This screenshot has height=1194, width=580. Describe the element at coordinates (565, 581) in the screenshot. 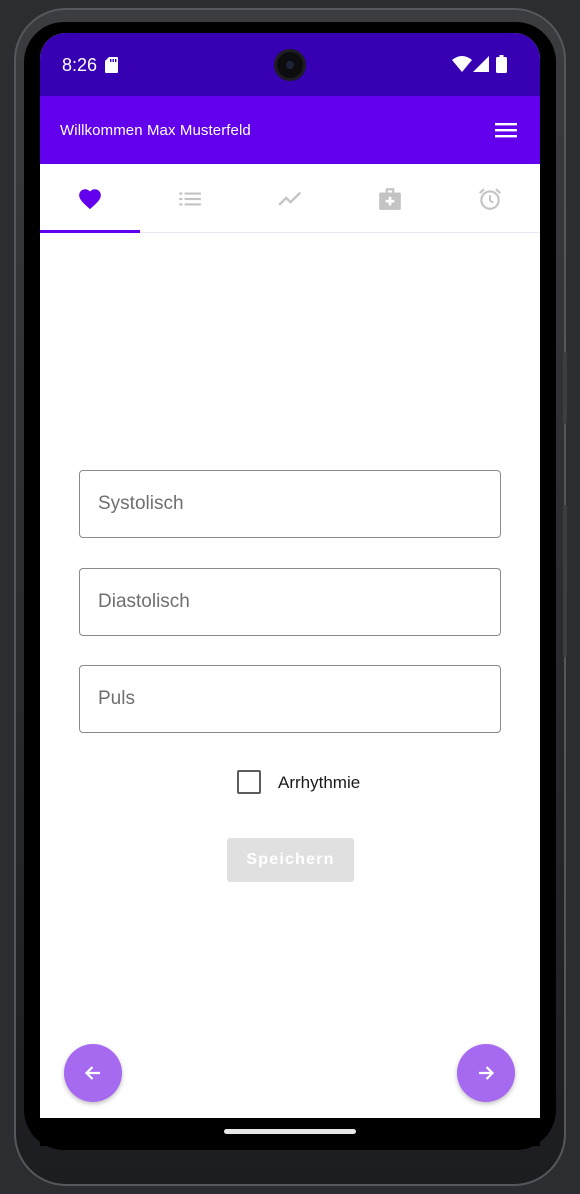

I see `volume-button` at that location.